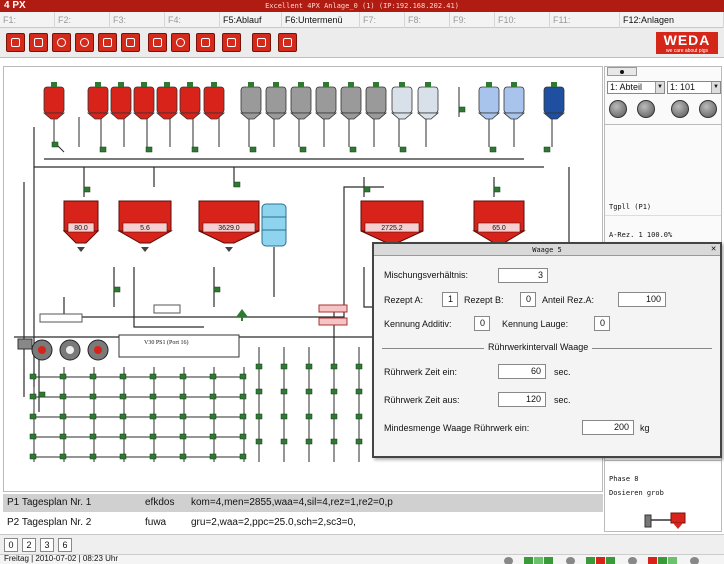  What do you see at coordinates (522, 371) in the screenshot?
I see `stir-on-field: 60` at bounding box center [522, 371].